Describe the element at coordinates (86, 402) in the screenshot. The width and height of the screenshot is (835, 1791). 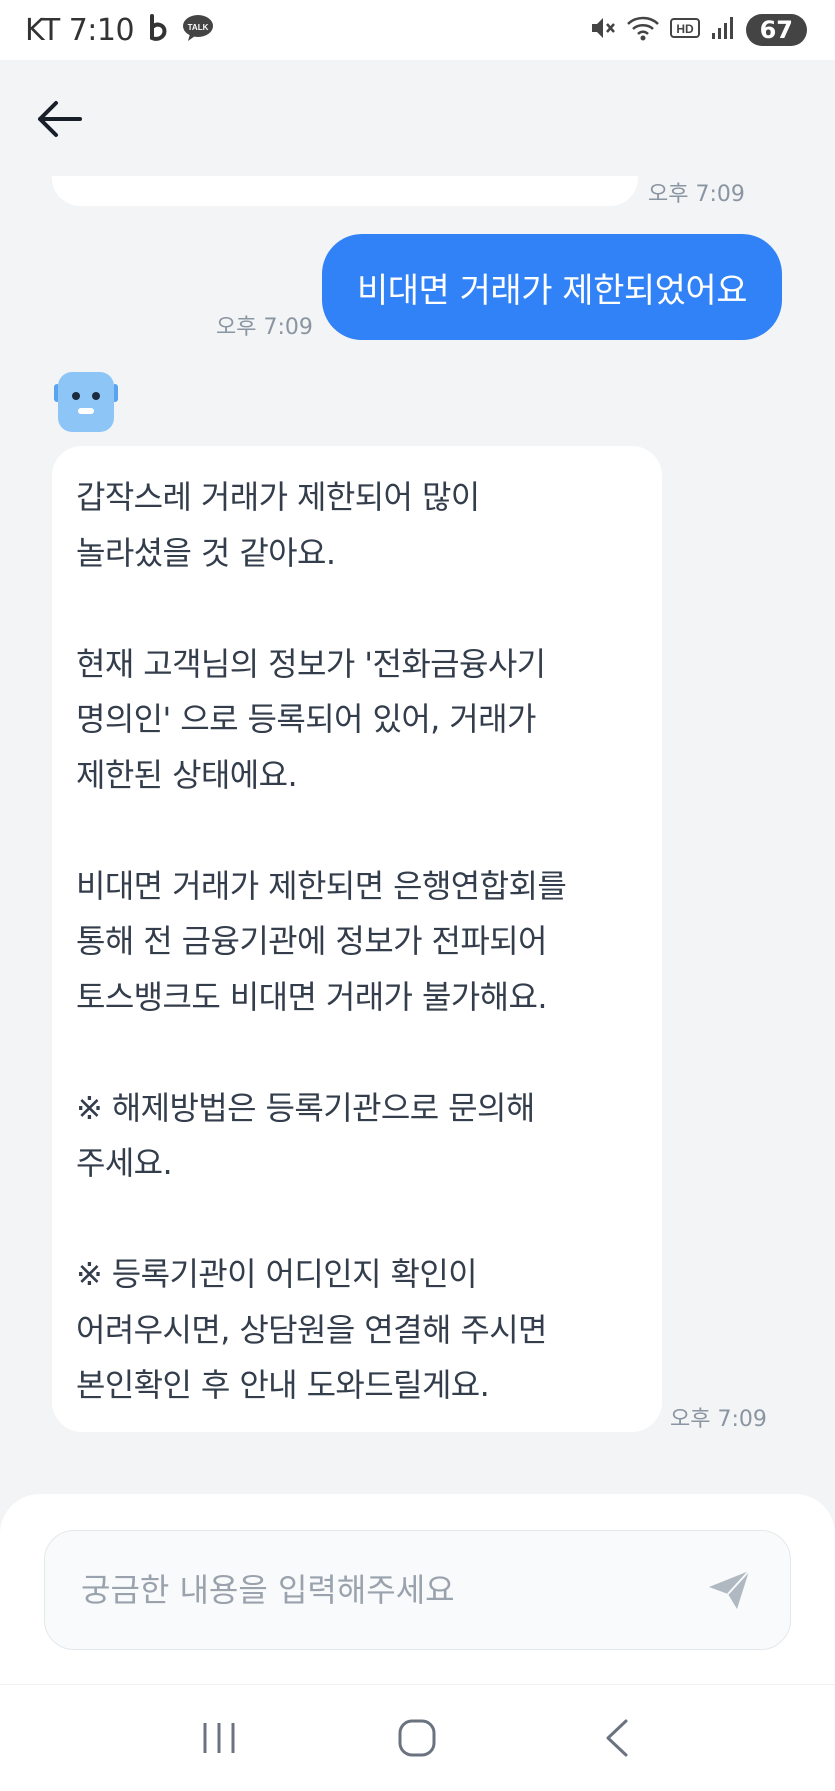
I see `robot-icon` at that location.